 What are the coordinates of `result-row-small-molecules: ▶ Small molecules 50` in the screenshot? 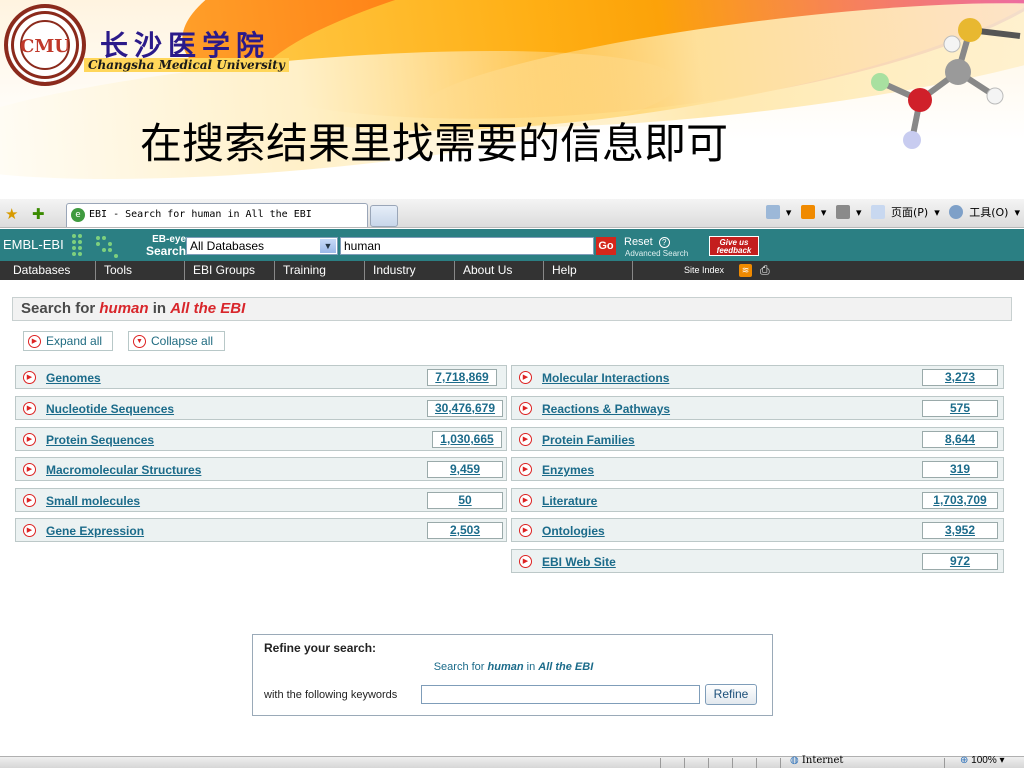 It's located at (261, 500).